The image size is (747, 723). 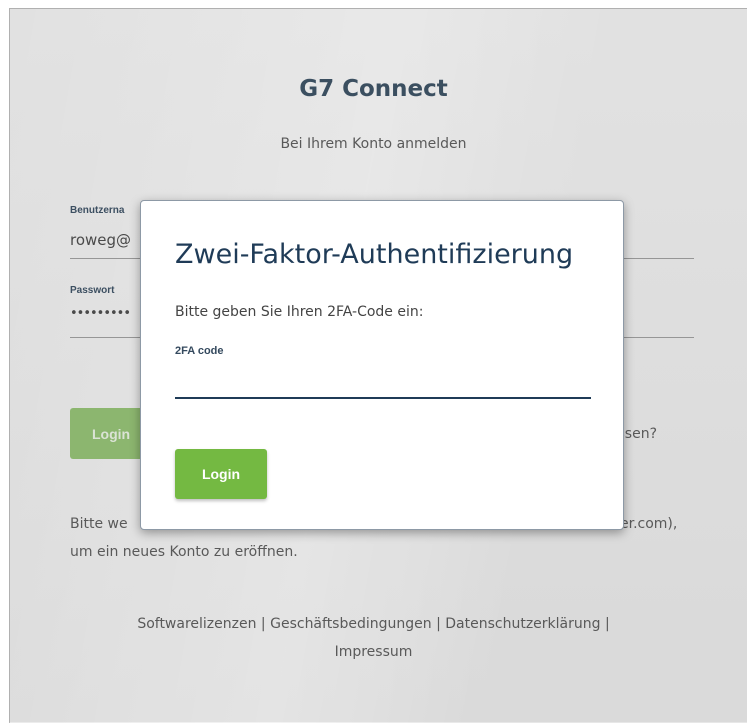 I want to click on twofa-code-label: 2FA code, so click(x=199, y=351).